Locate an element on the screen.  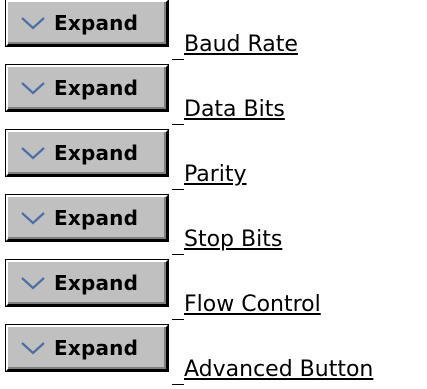
expand-button-stop-bits: Expand is located at coordinates (87, 218).